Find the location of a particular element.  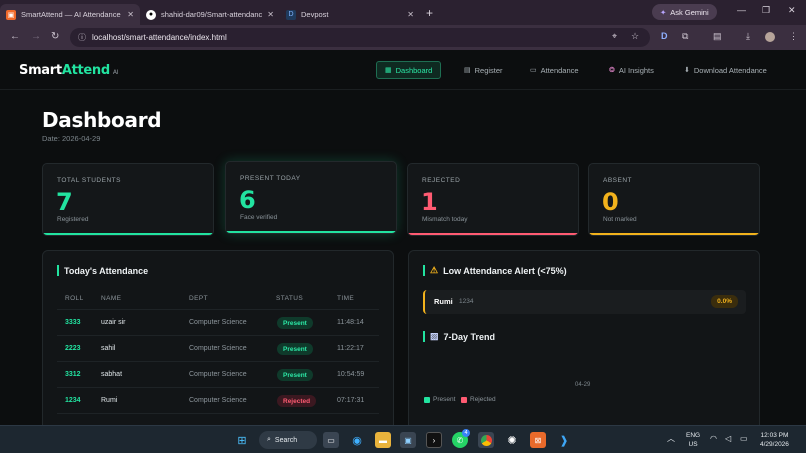

location-icon: ⌖ is located at coordinates (614, 36).